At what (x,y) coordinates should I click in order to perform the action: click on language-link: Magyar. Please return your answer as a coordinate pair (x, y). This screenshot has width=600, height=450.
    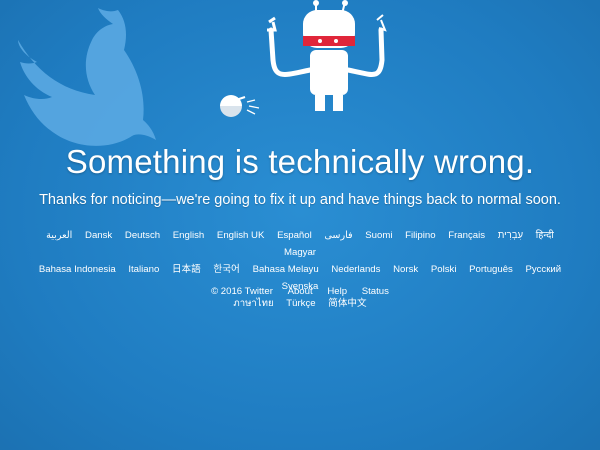
    Looking at the image, I should click on (300, 252).